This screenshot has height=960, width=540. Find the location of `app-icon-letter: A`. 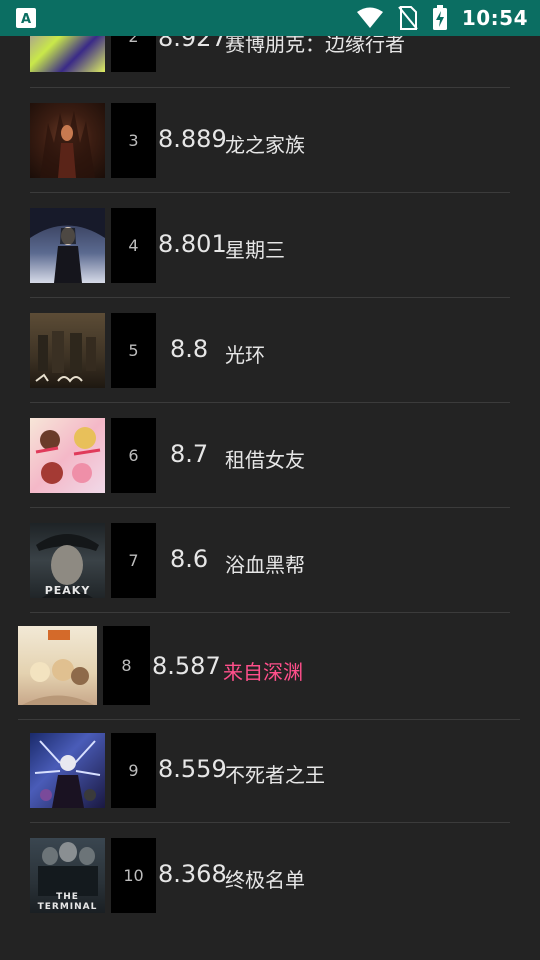

app-icon-letter: A is located at coordinates (26, 19).